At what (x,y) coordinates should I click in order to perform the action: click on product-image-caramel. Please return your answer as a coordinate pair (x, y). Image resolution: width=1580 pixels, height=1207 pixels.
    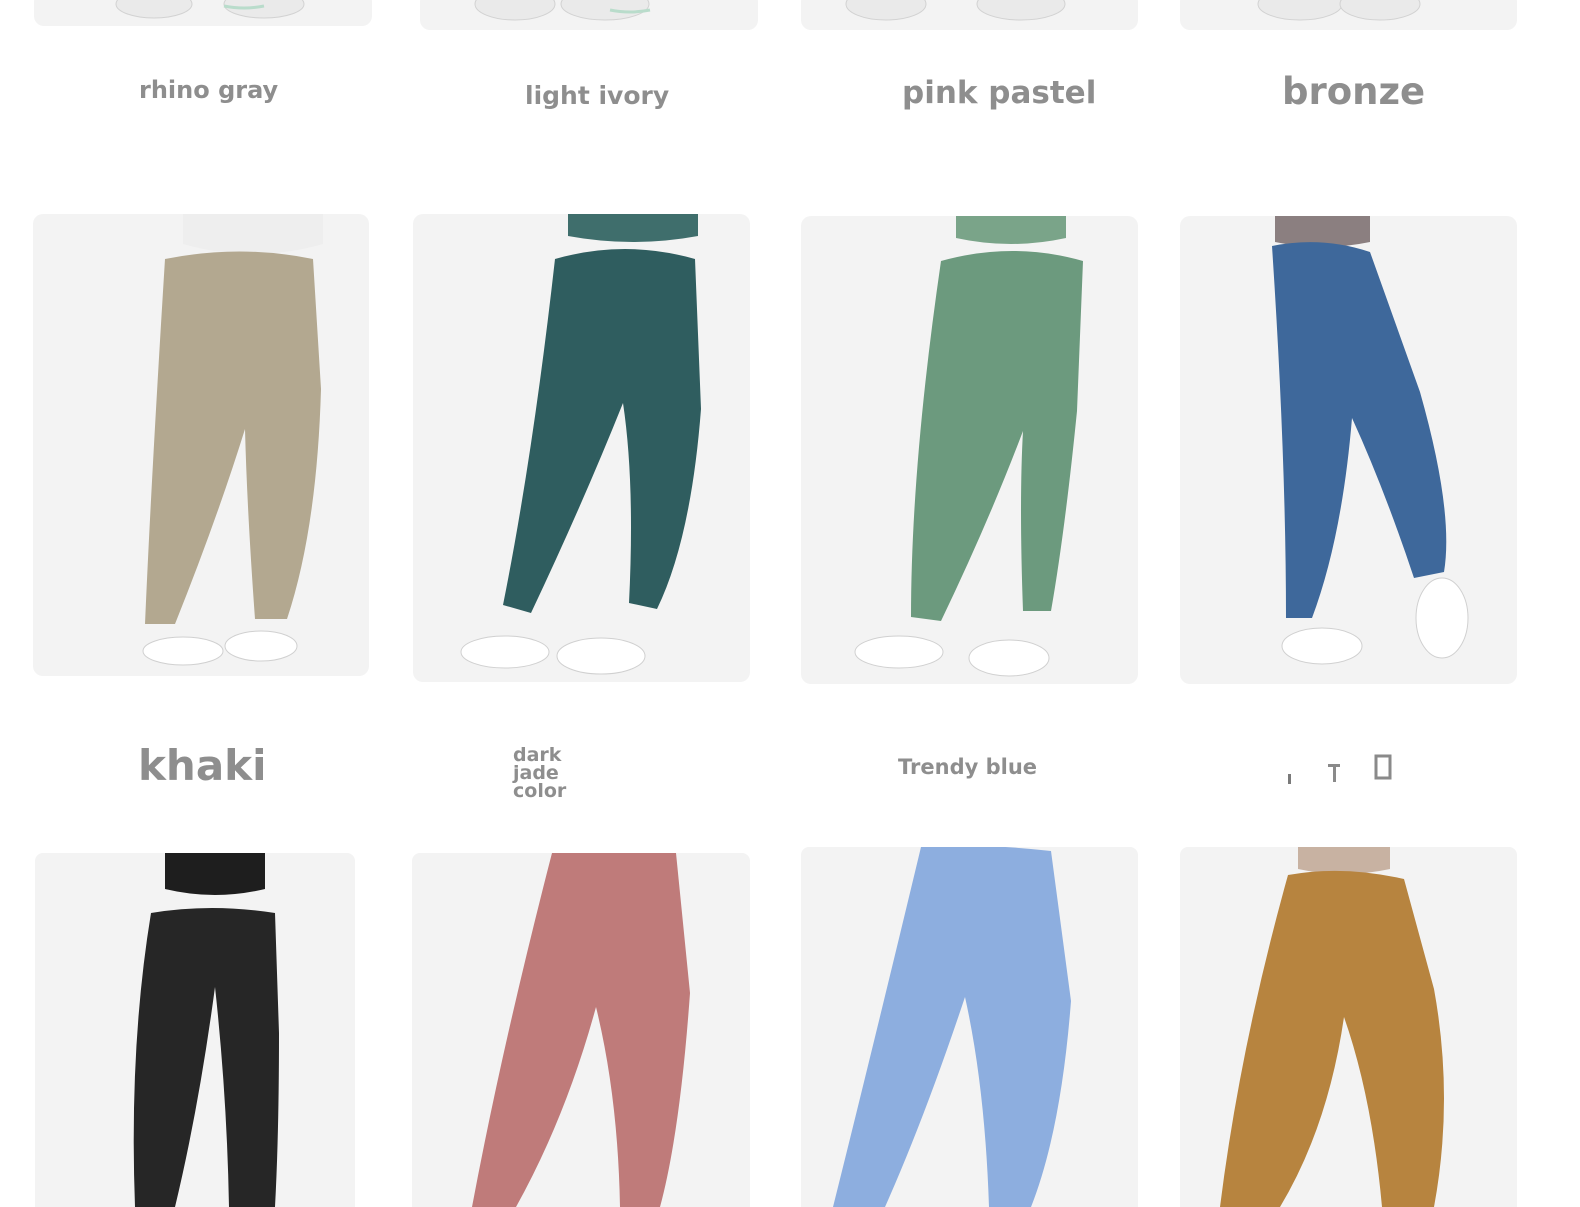
    Looking at the image, I should click on (1348, 1027).